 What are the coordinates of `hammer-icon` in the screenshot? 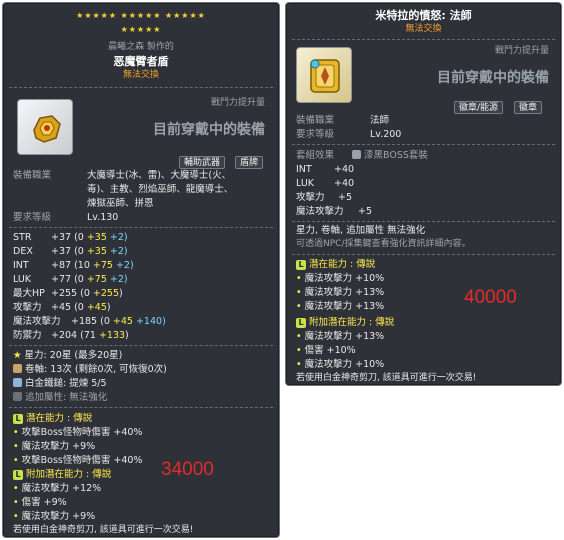 It's located at (17, 382).